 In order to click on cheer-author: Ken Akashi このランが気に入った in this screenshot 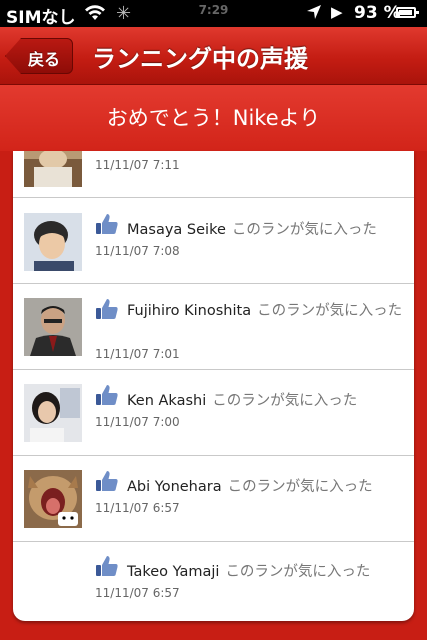, I will do `click(242, 399)`.